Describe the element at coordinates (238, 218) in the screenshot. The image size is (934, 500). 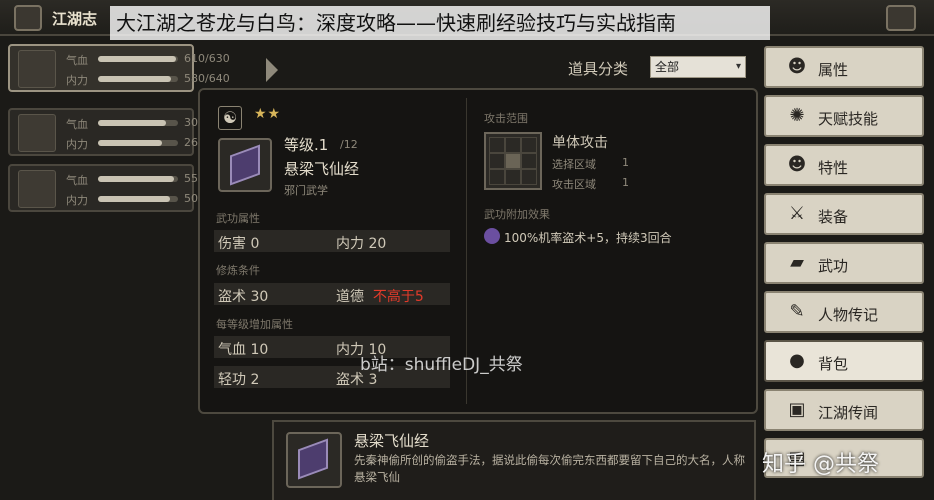
I see `section-skill-attributes: 武功属性` at that location.